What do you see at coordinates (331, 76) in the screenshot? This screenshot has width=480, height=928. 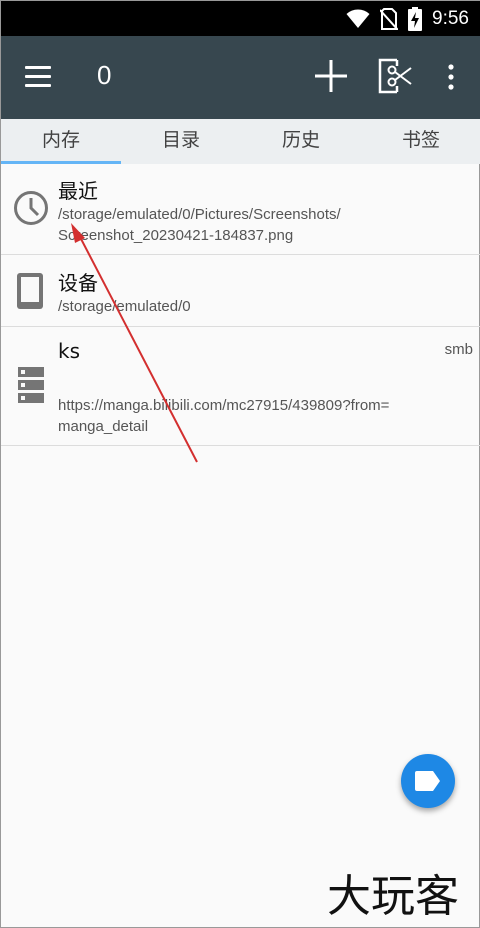 I see `add-icon` at bounding box center [331, 76].